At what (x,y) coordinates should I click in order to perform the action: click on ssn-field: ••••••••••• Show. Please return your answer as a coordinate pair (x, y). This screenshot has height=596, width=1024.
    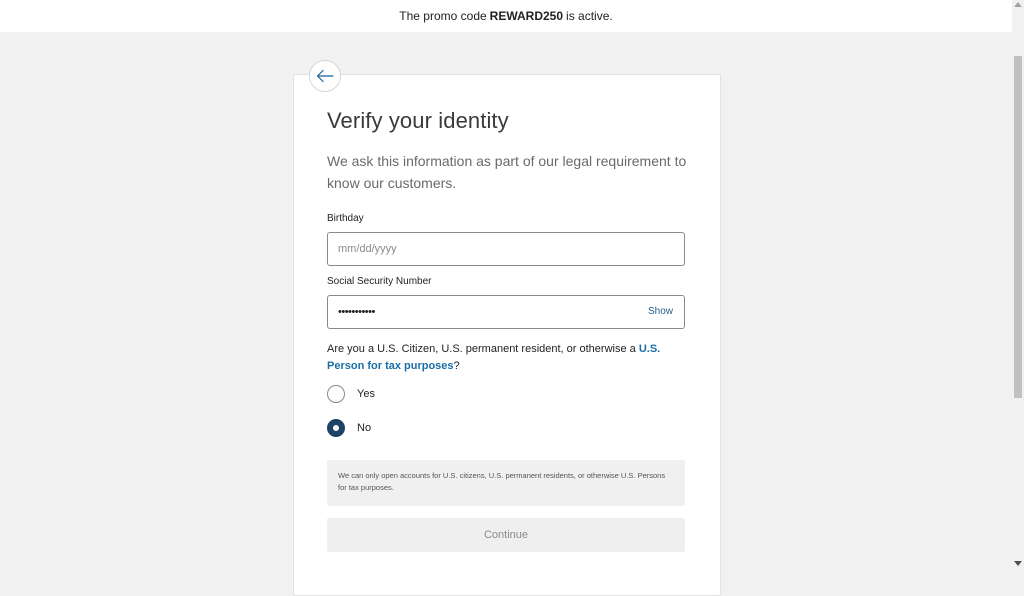
    Looking at the image, I should click on (506, 312).